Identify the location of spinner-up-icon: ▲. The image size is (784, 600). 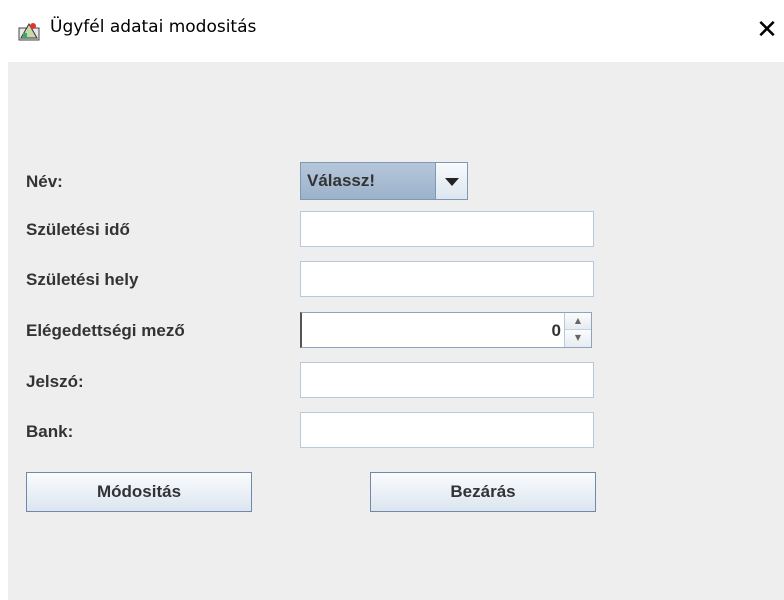
(578, 321).